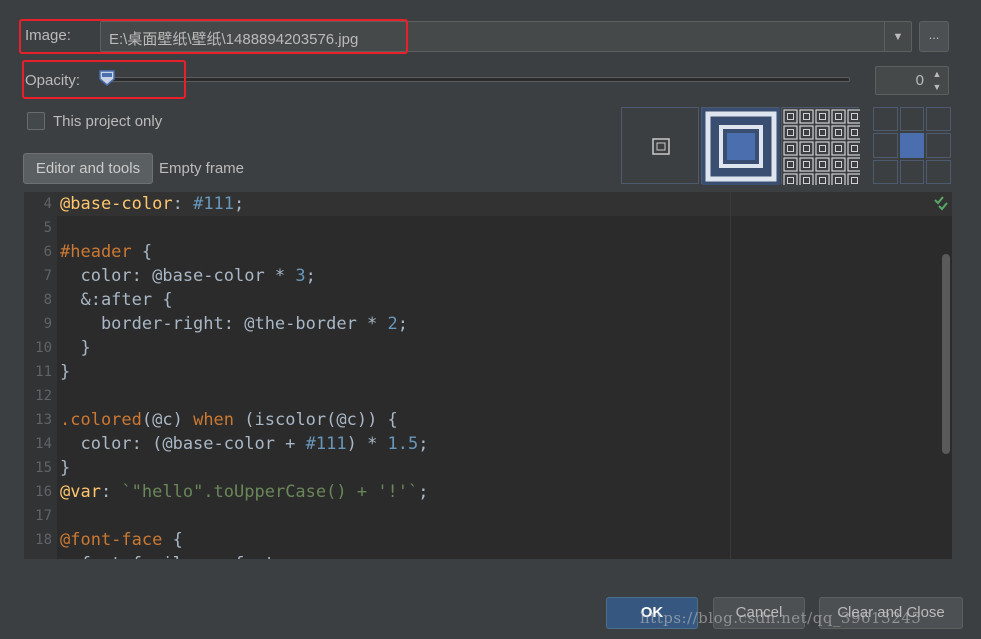  I want to click on image-dropdown-button: ▼, so click(897, 36).